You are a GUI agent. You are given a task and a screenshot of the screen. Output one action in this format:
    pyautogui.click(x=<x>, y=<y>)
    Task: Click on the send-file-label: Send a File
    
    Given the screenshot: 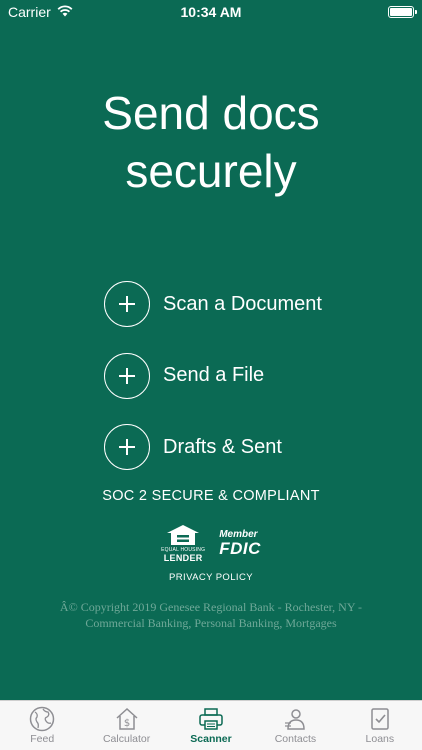 What is the action you would take?
    pyautogui.click(x=214, y=375)
    